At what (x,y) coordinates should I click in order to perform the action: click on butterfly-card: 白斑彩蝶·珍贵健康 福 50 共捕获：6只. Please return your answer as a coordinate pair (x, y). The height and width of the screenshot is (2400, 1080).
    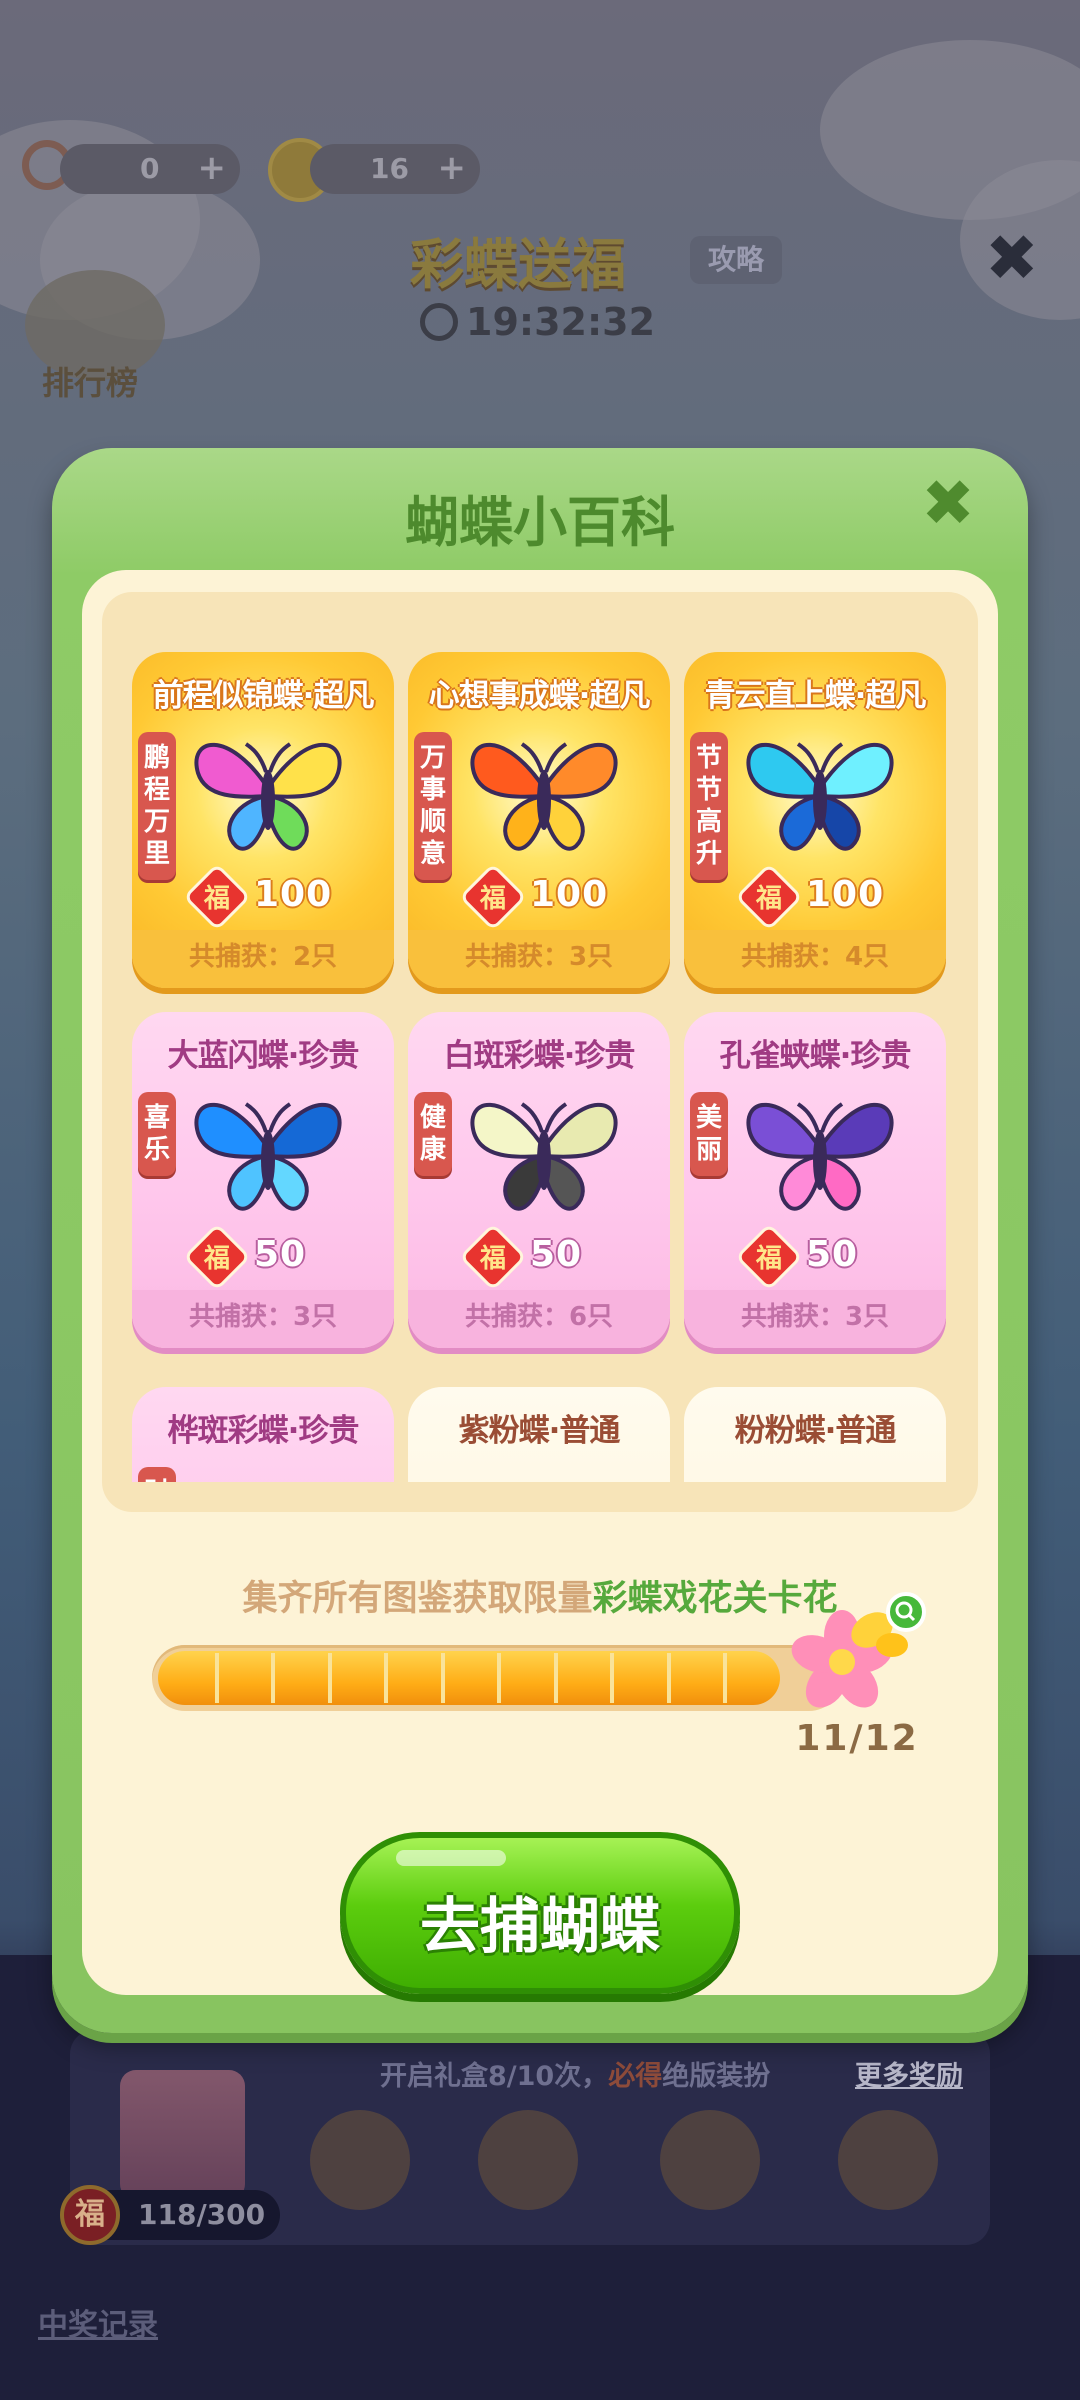
    Looking at the image, I should click on (539, 1180).